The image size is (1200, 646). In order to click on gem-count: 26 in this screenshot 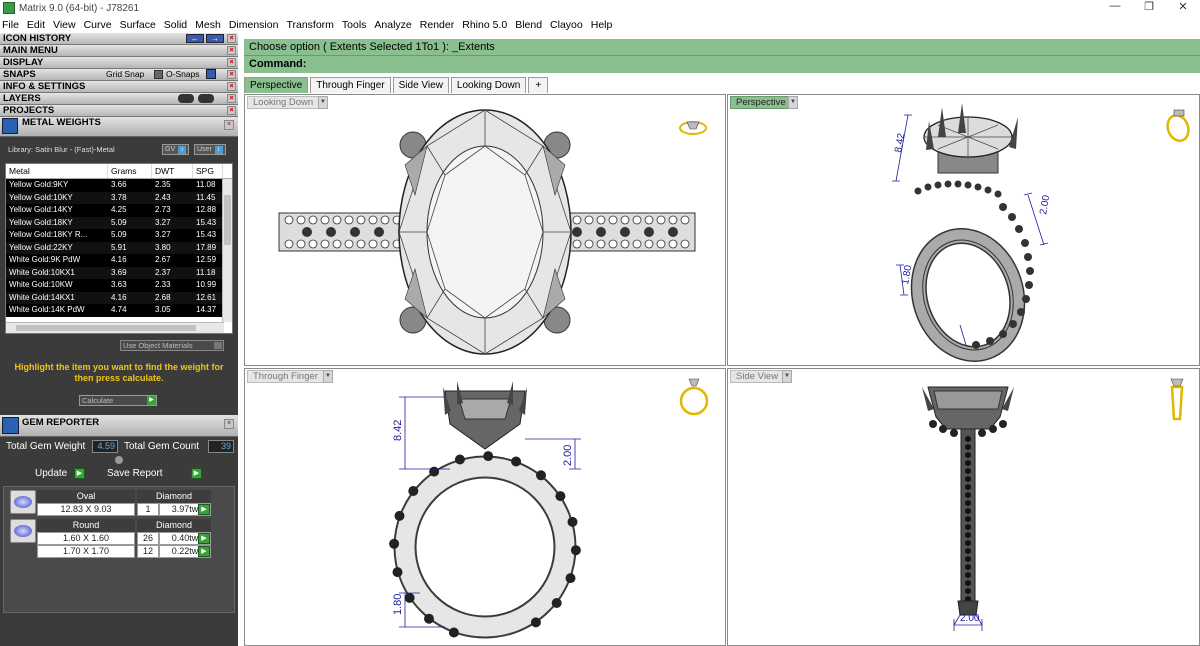, I will do `click(148, 538)`.